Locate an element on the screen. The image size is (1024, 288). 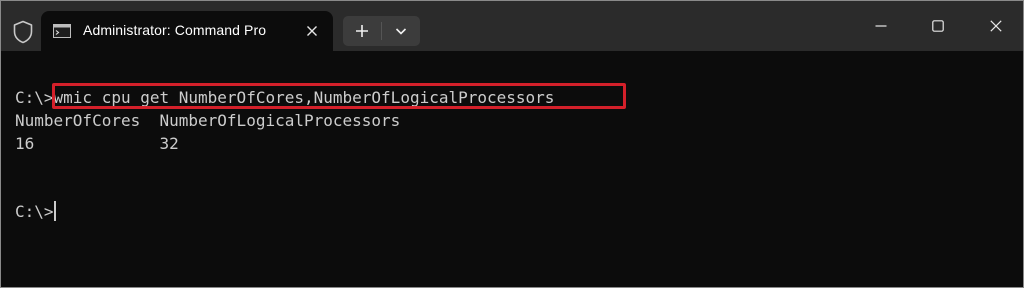
output-header: NumberOfCores NumberOfLogicalProcessors is located at coordinates (208, 120).